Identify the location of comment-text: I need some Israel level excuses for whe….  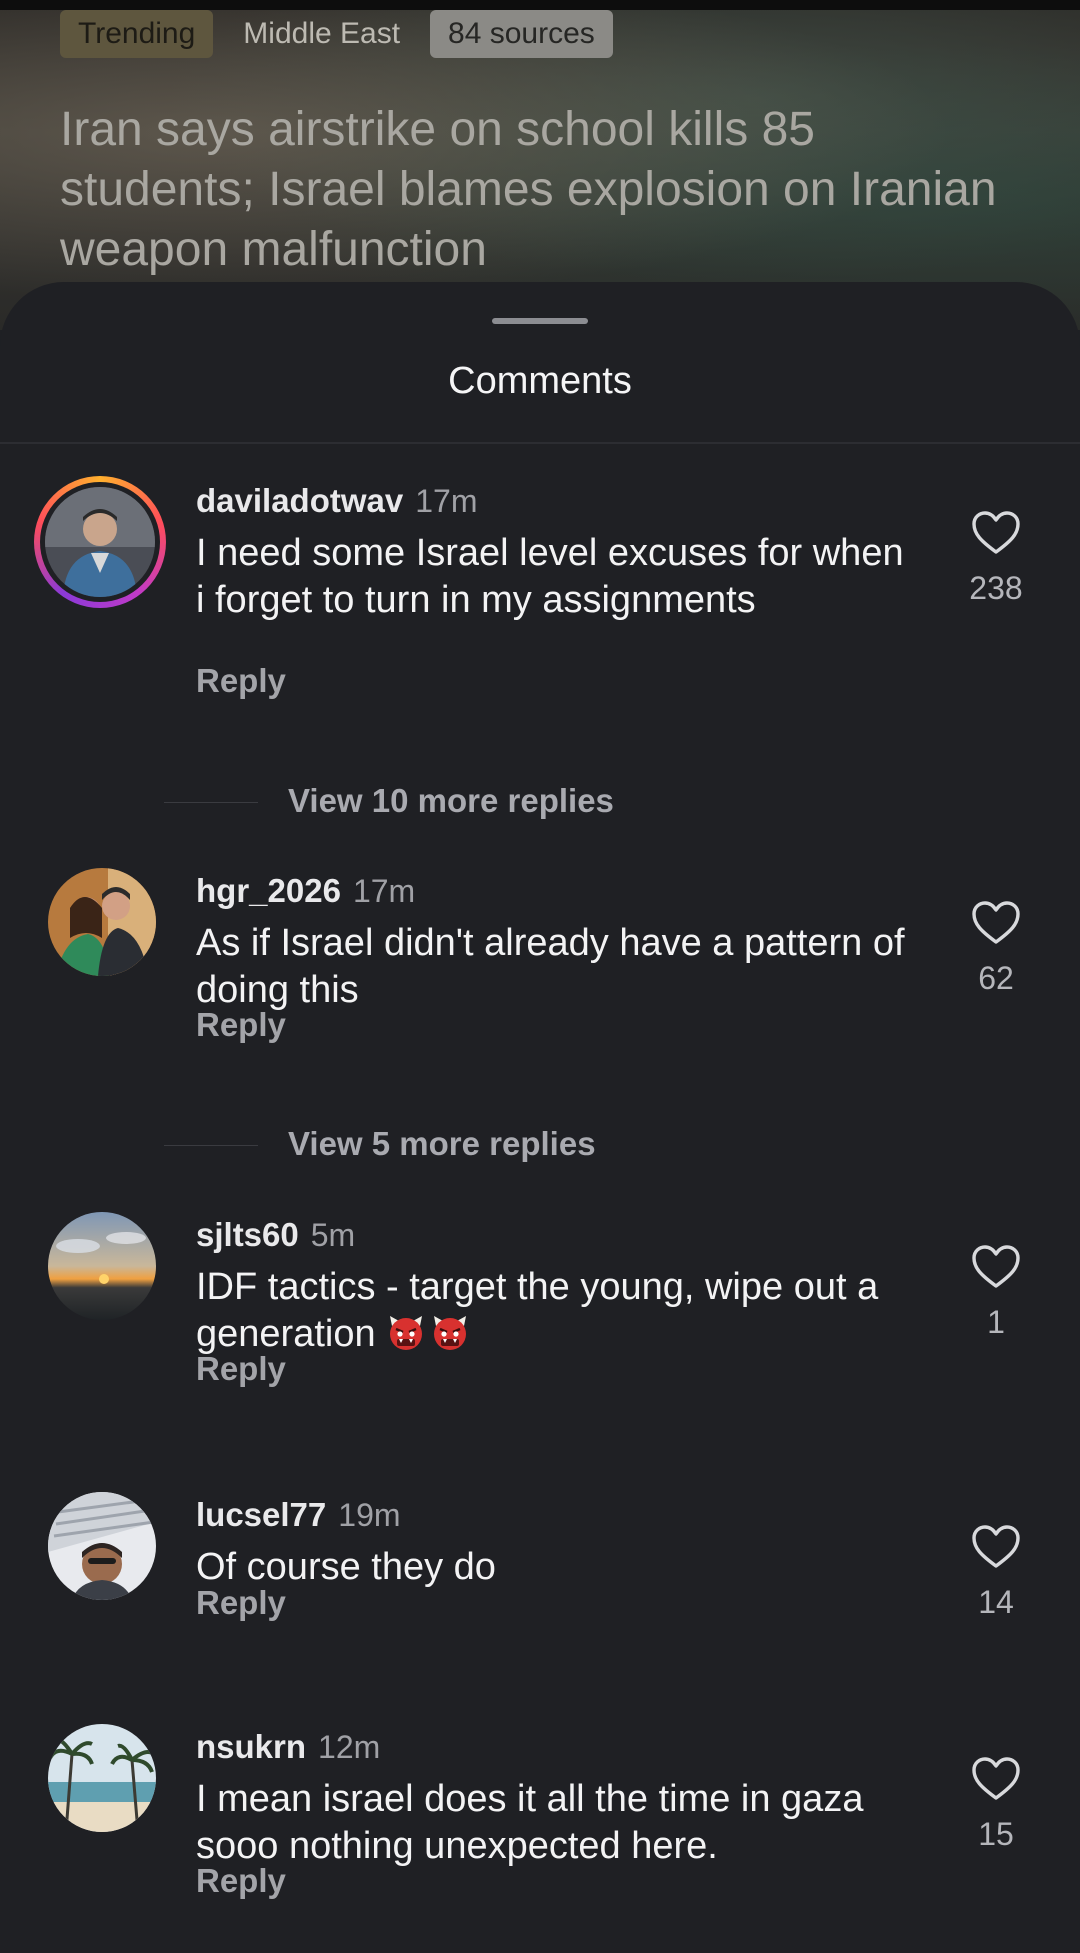
(550, 576).